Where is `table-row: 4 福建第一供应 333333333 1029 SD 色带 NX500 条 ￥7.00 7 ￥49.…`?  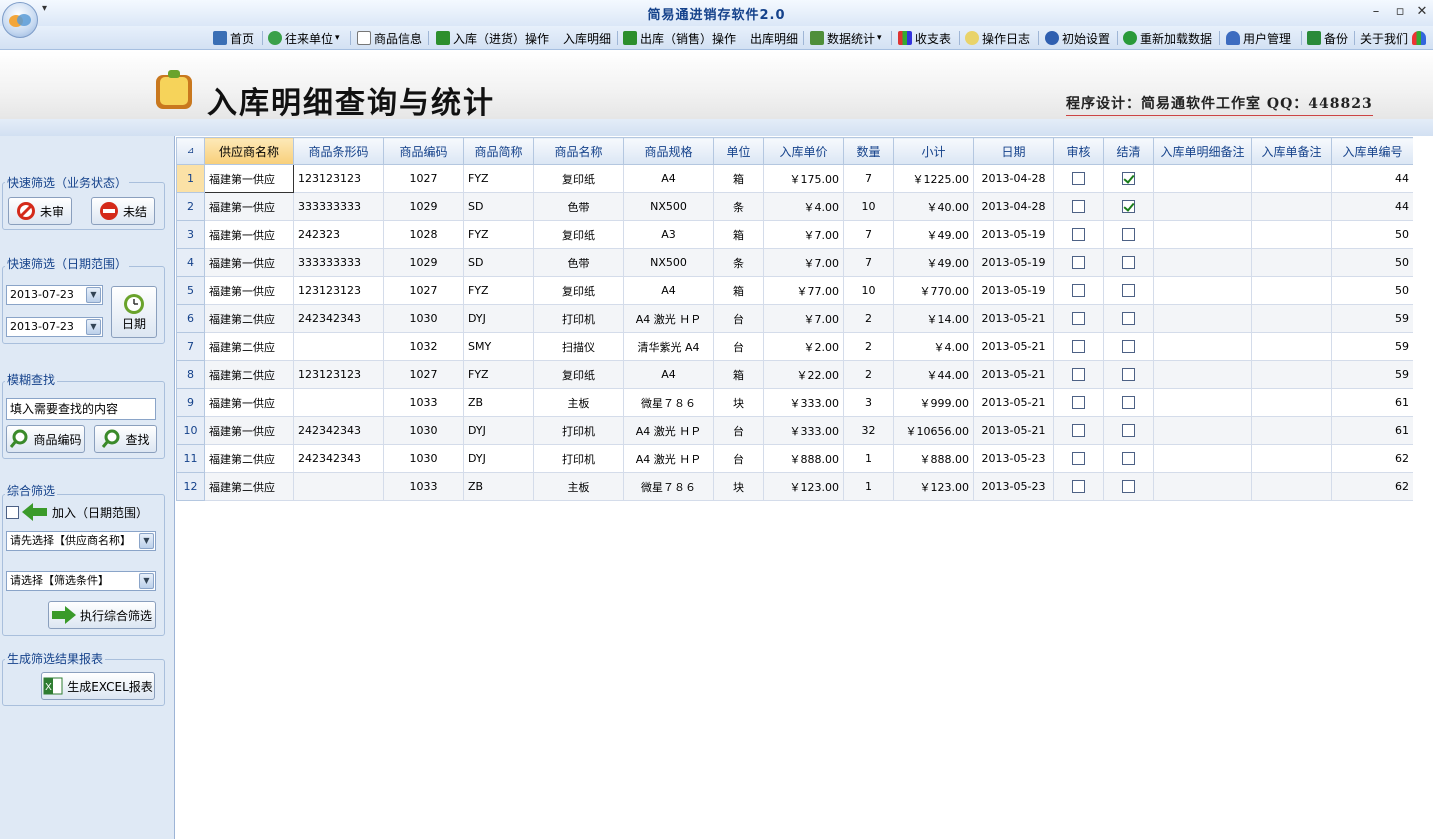
table-row: 4 福建第一供应 333333333 1029 SD 色带 NX500 条 ￥7.00 7 ￥49.… is located at coordinates (795, 262).